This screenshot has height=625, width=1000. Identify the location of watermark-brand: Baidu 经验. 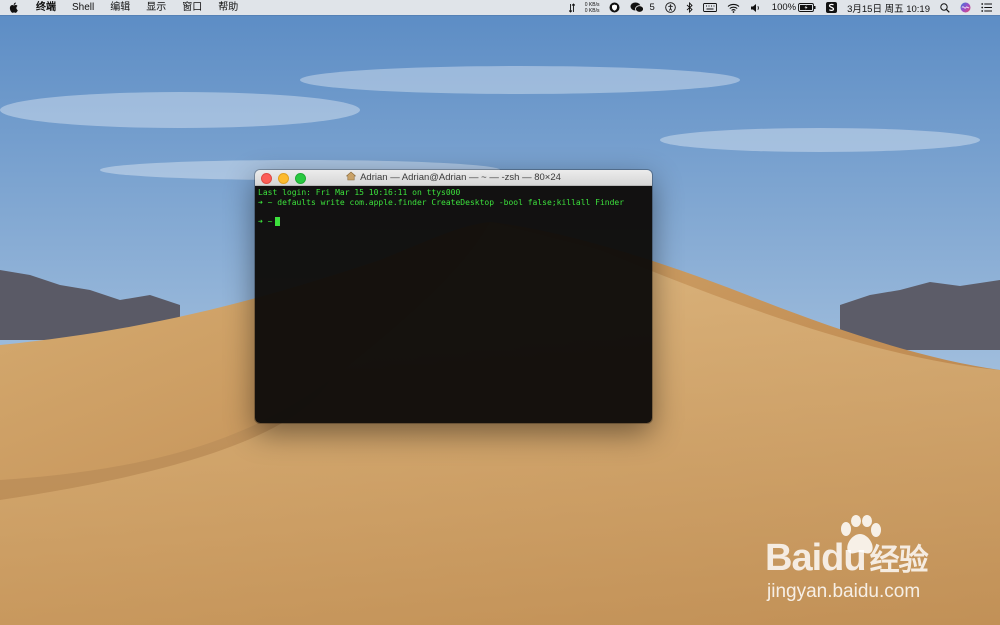
(847, 557).